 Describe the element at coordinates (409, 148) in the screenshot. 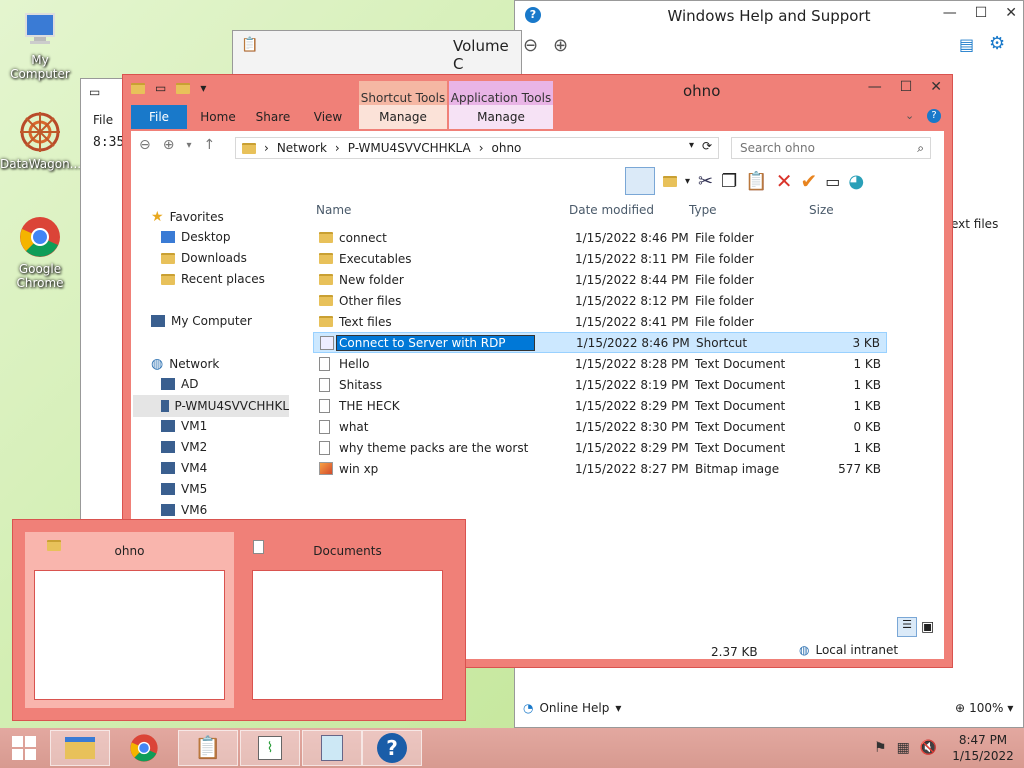

I see `breadcrumb-computer: P-WMU4SVVCHHKLA` at that location.